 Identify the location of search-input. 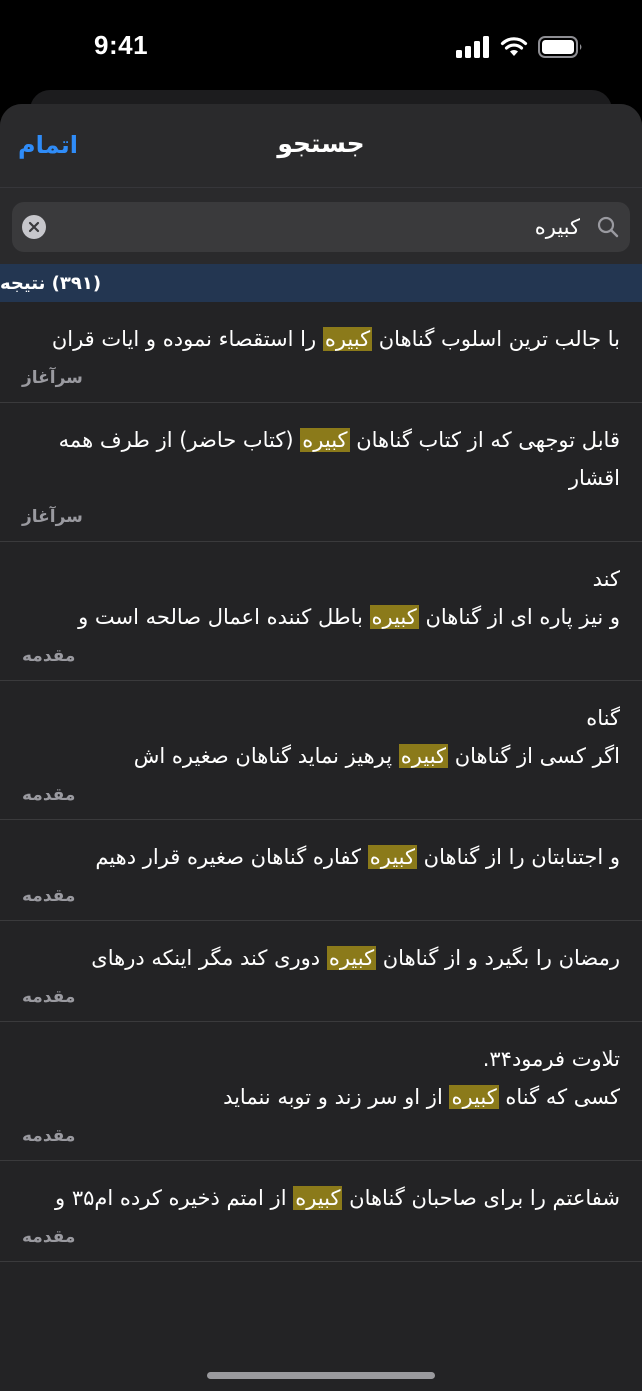
(321, 227).